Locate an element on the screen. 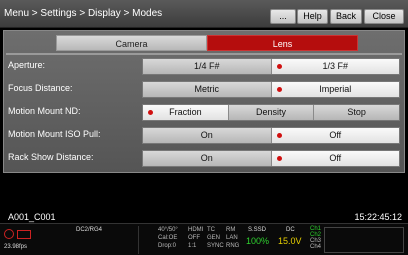 This screenshot has height=255, width=408. option-label: 1/4 F# is located at coordinates (206, 66).